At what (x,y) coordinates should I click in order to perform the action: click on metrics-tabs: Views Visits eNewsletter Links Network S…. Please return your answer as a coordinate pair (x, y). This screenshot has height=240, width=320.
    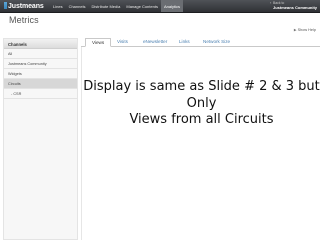
    Looking at the image, I should click on (200, 42).